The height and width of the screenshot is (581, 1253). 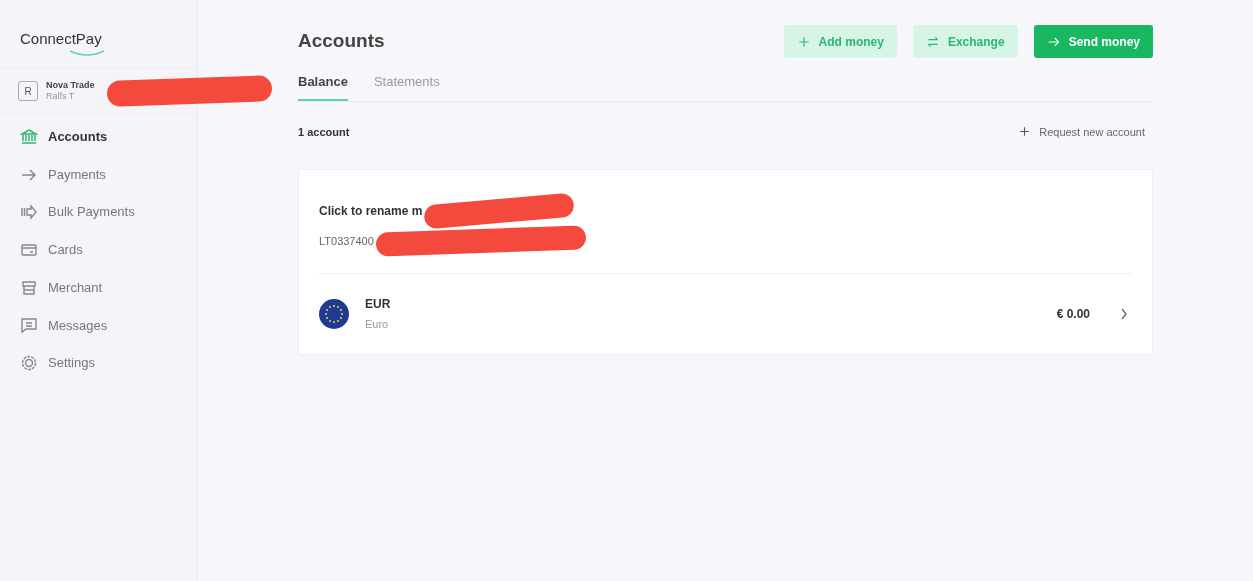 What do you see at coordinates (377, 325) in the screenshot?
I see `currency-name: Euro` at bounding box center [377, 325].